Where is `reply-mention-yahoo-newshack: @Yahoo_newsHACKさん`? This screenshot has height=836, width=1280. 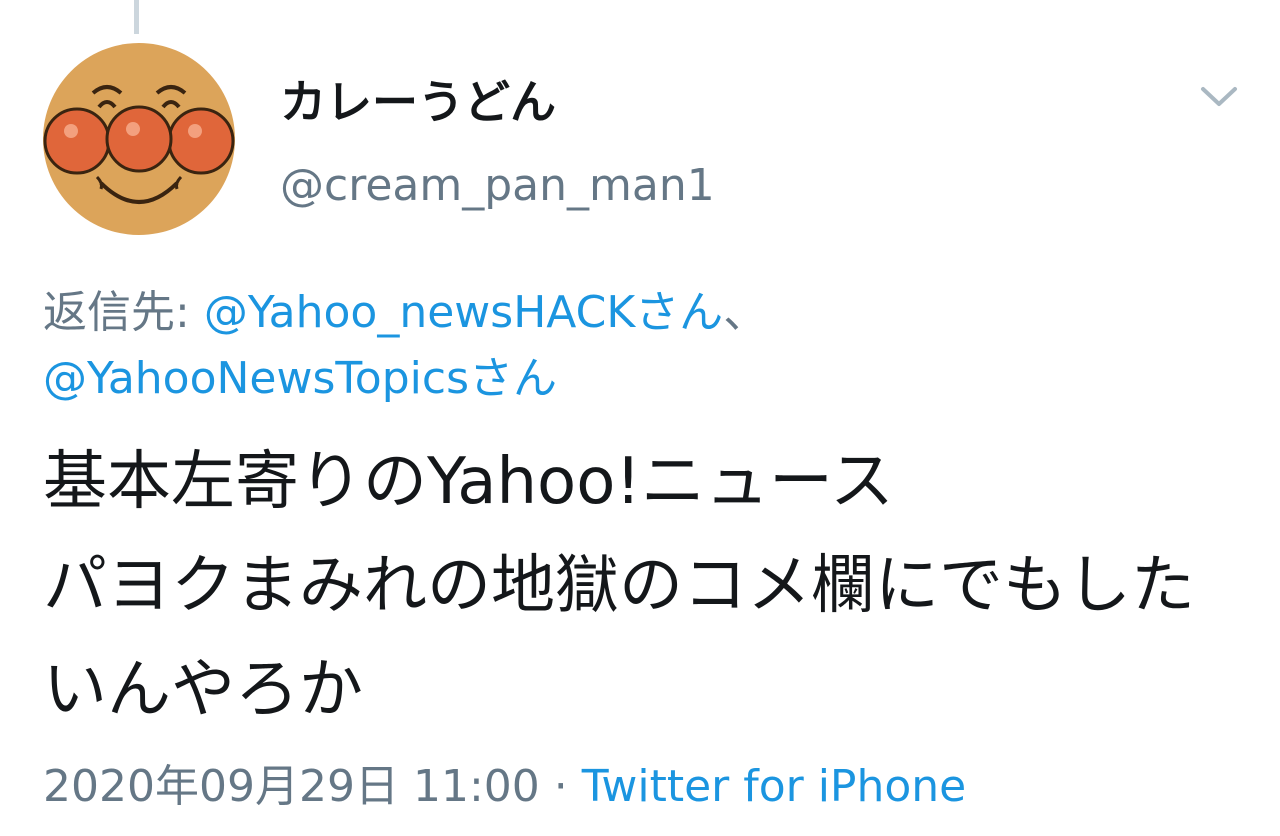 reply-mention-yahoo-newshack: @Yahoo_newsHACKさん is located at coordinates (463, 312).